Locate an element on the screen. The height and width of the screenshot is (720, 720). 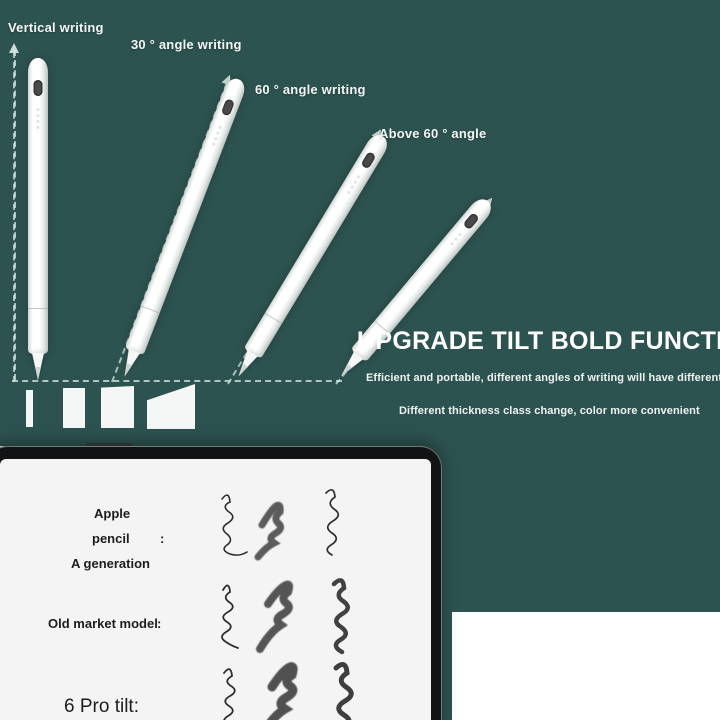
label-above-60deg: Above 60 ° angle is located at coordinates (433, 133).